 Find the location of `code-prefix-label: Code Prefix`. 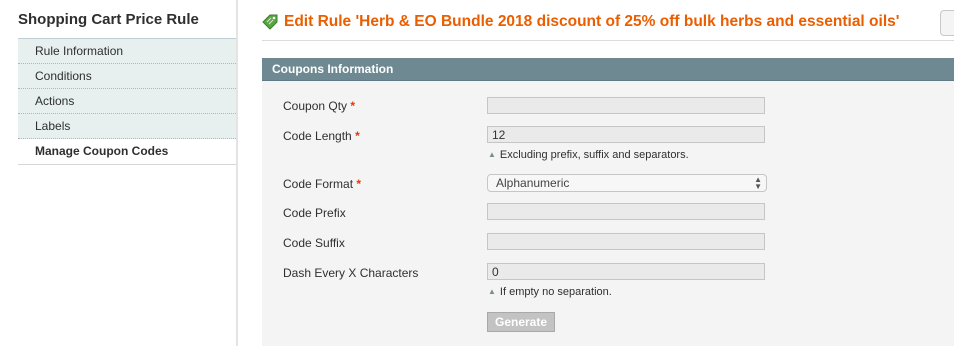

code-prefix-label: Code Prefix is located at coordinates (314, 213).